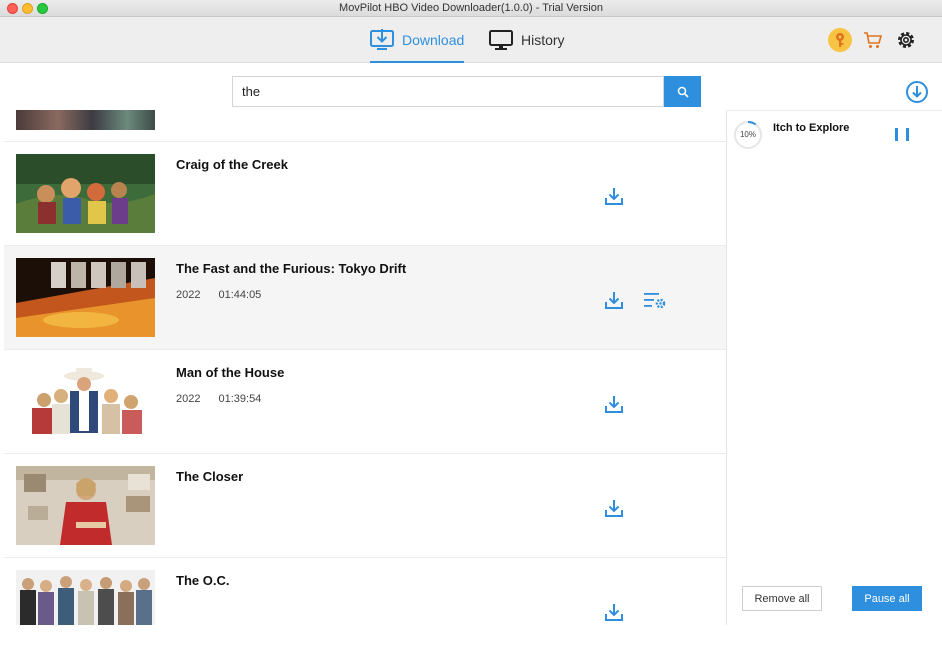 This screenshot has width=942, height=649. What do you see at coordinates (887, 598) in the screenshot?
I see `pause-all-button: Pause all` at bounding box center [887, 598].